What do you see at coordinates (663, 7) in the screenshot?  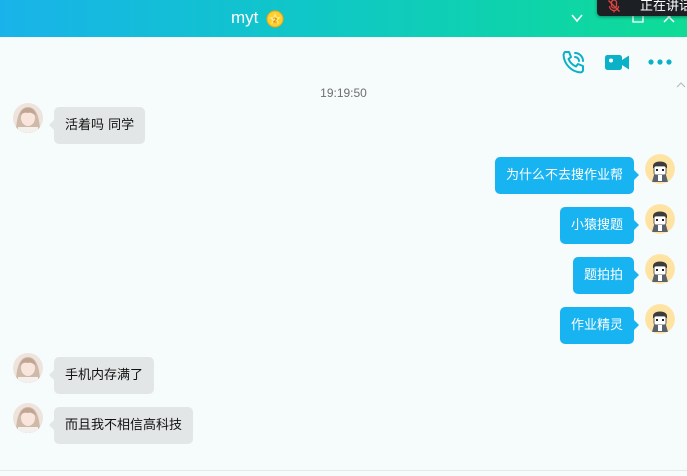 I see `speaking-label: 正在讲话` at bounding box center [663, 7].